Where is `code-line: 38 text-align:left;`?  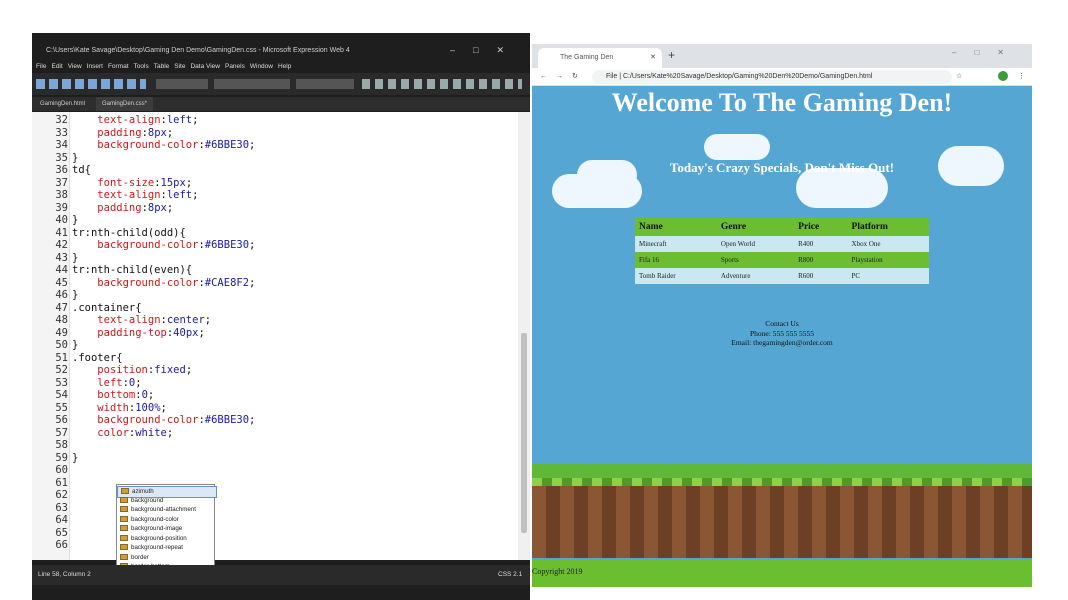 code-line: 38 text-align:left; is located at coordinates (272, 195).